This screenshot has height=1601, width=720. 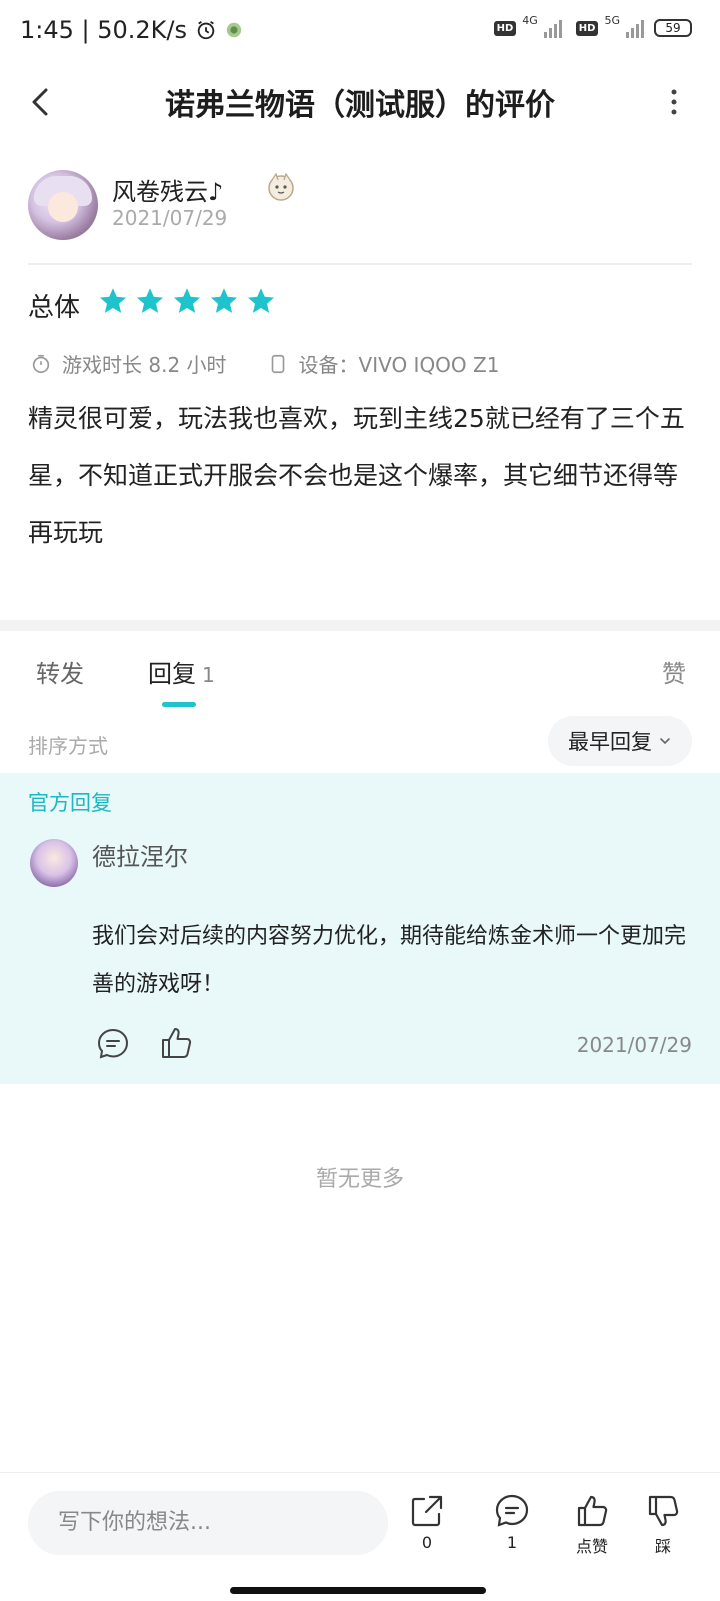 What do you see at coordinates (104, 30) in the screenshot?
I see `status-time-speed: 1:45 | 50.2K/s` at bounding box center [104, 30].